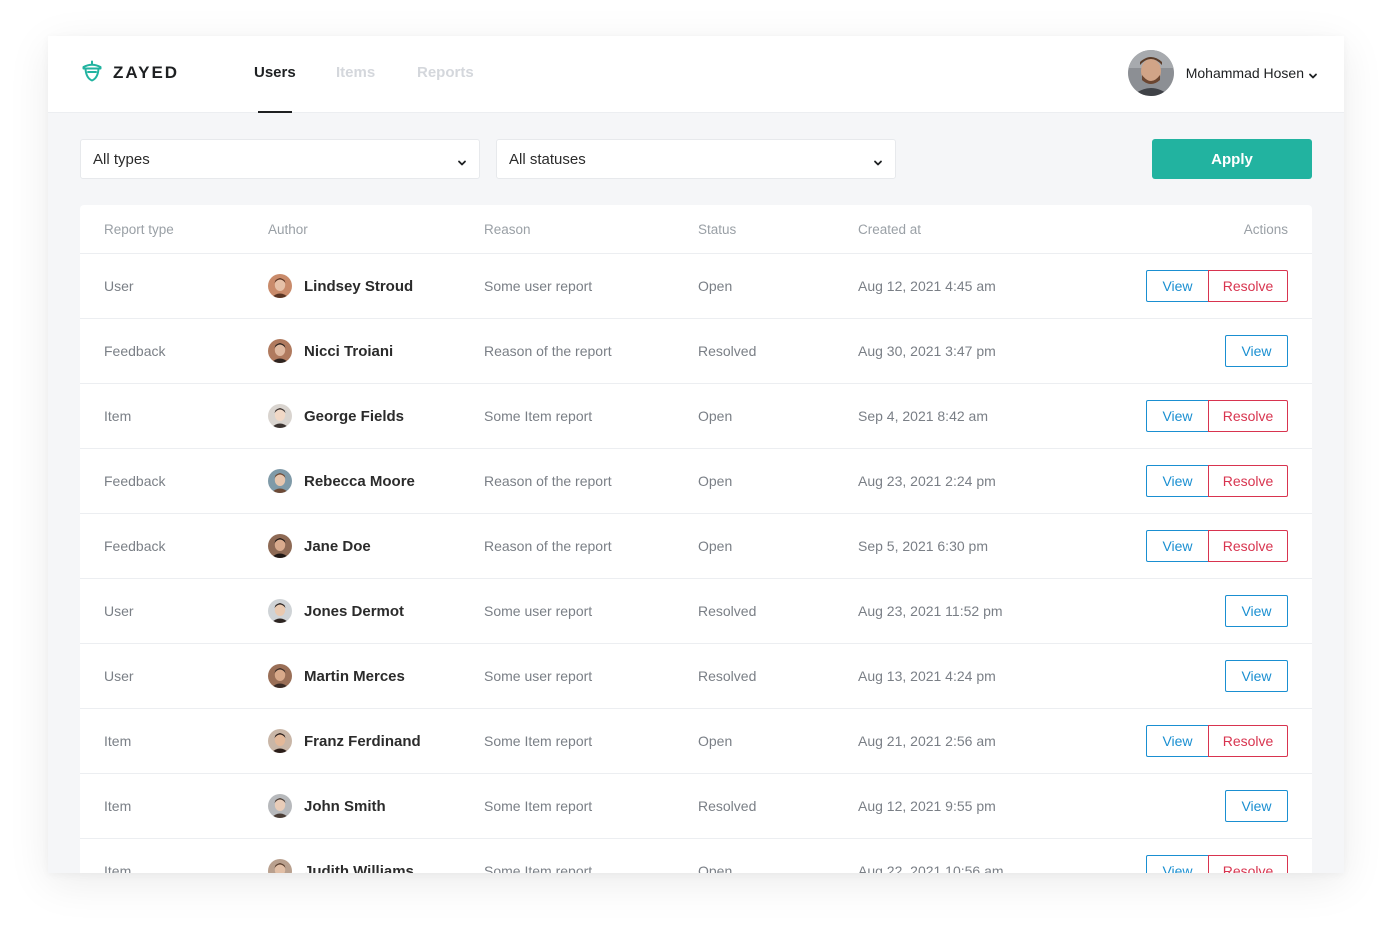 The image size is (1392, 936). Describe the element at coordinates (139, 229) in the screenshot. I see `header-report-type: Report type` at that location.